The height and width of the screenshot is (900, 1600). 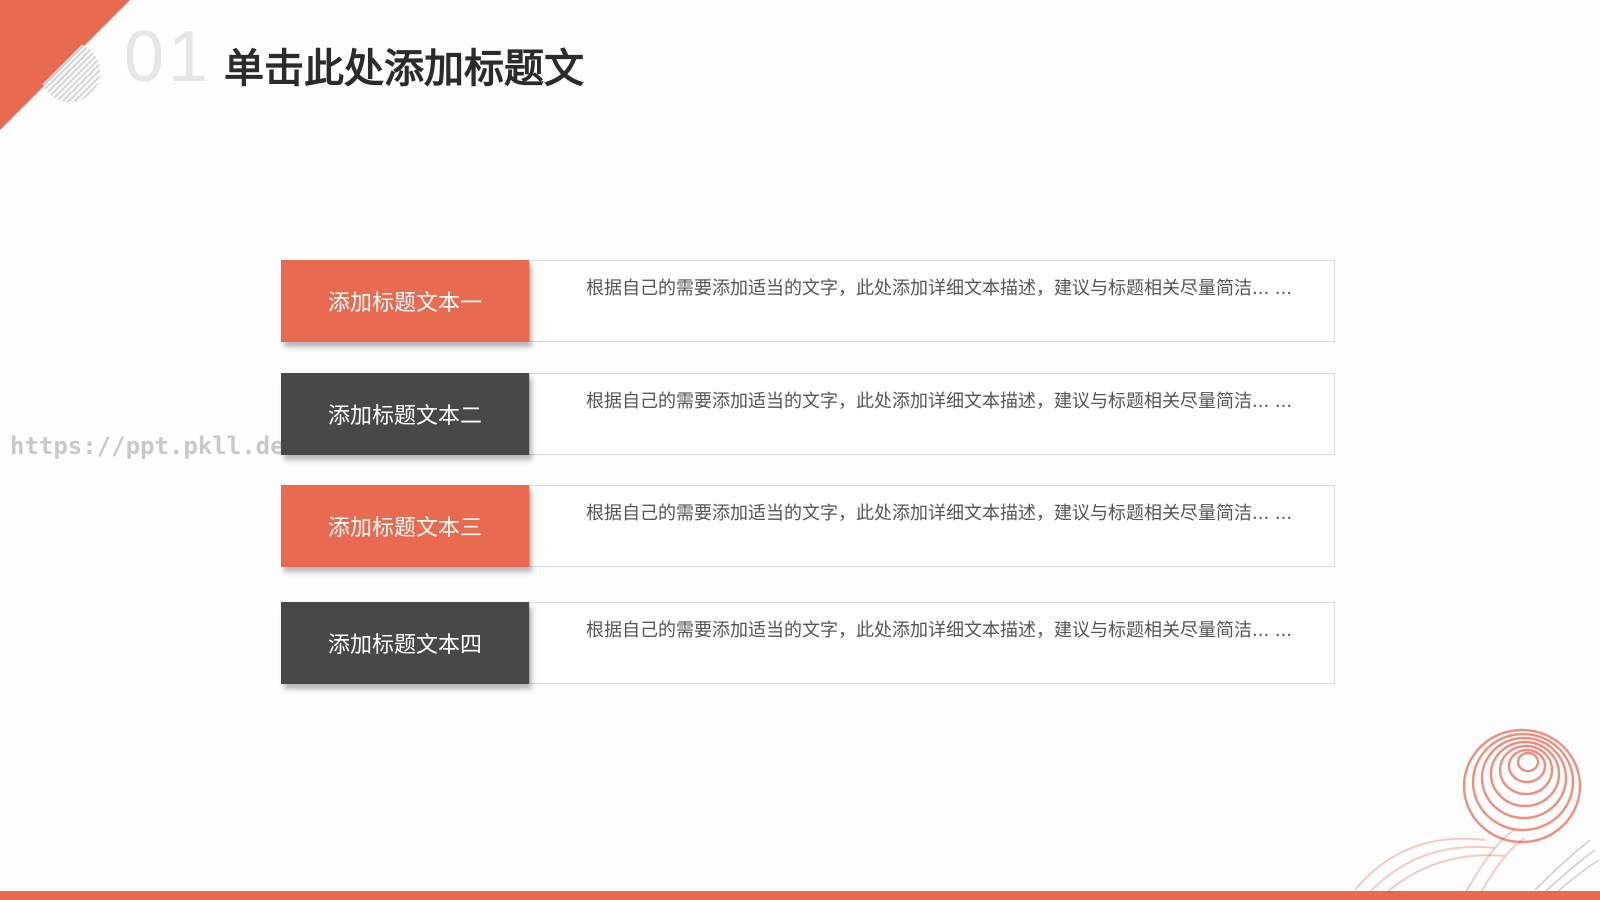 What do you see at coordinates (1477, 862) in the screenshot?
I see `arc-stripes-decoration` at bounding box center [1477, 862].